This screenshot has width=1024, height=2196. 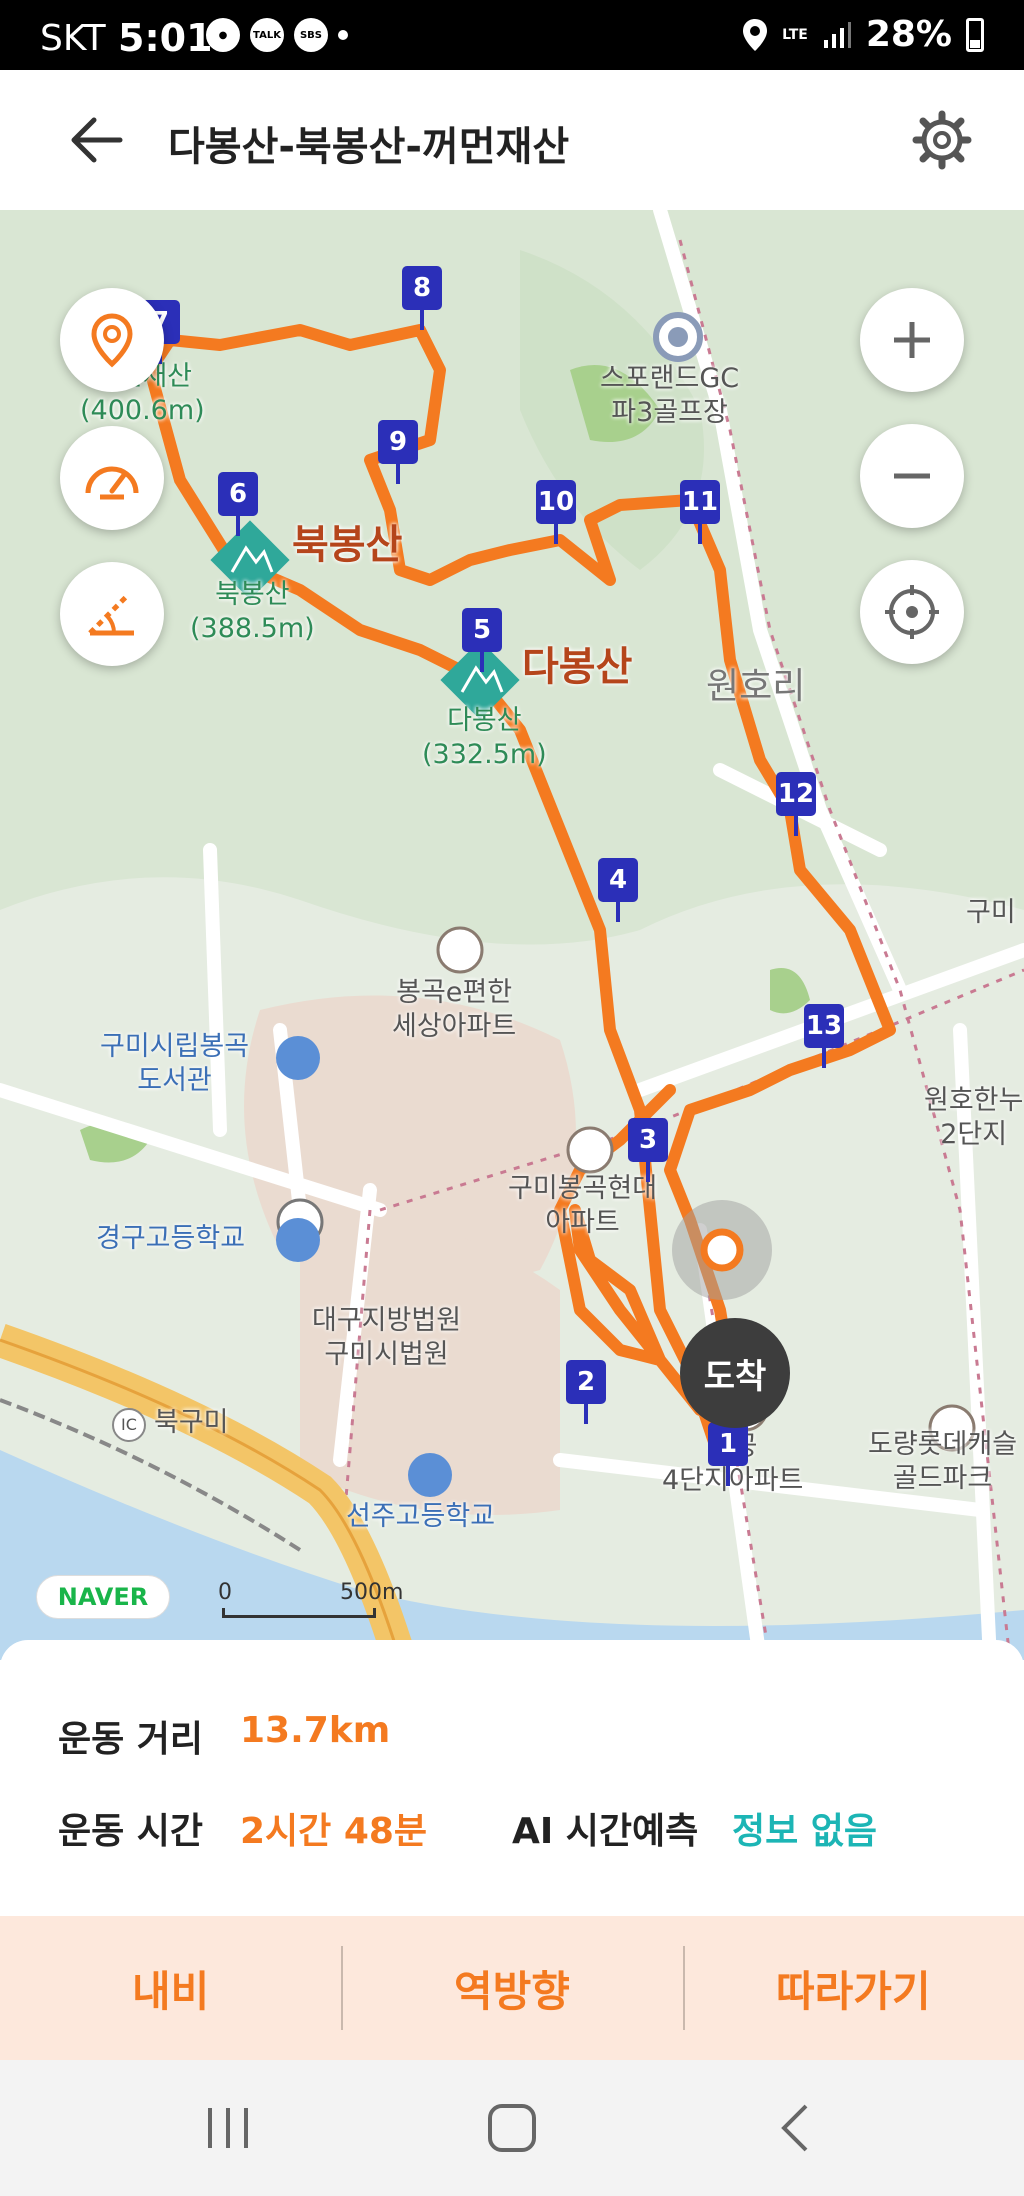 I want to click on crosshair-icon, so click(x=912, y=612).